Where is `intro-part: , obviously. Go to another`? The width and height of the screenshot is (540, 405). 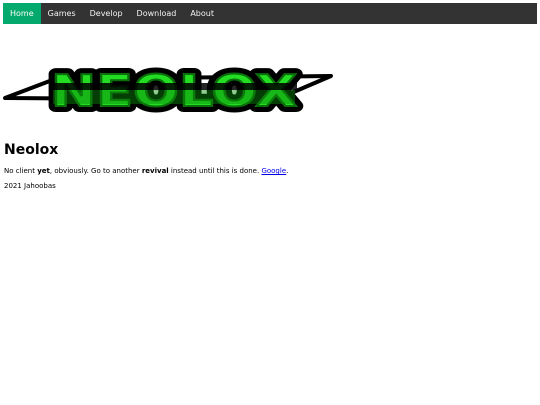 intro-part: , obviously. Go to another is located at coordinates (95, 171).